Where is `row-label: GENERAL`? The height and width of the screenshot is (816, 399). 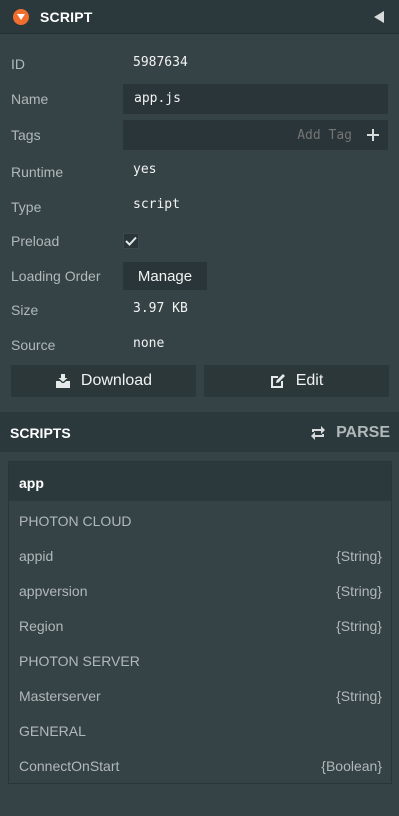 row-label: GENERAL is located at coordinates (52, 731).